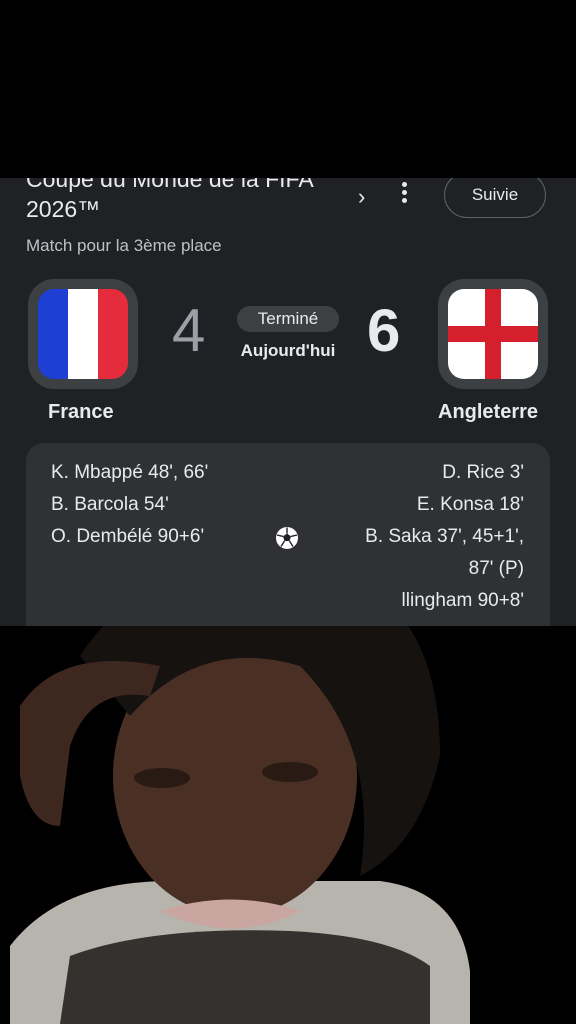 This screenshot has width=576, height=1024. Describe the element at coordinates (495, 198) in the screenshot. I see `follow-button: Suivie` at that location.